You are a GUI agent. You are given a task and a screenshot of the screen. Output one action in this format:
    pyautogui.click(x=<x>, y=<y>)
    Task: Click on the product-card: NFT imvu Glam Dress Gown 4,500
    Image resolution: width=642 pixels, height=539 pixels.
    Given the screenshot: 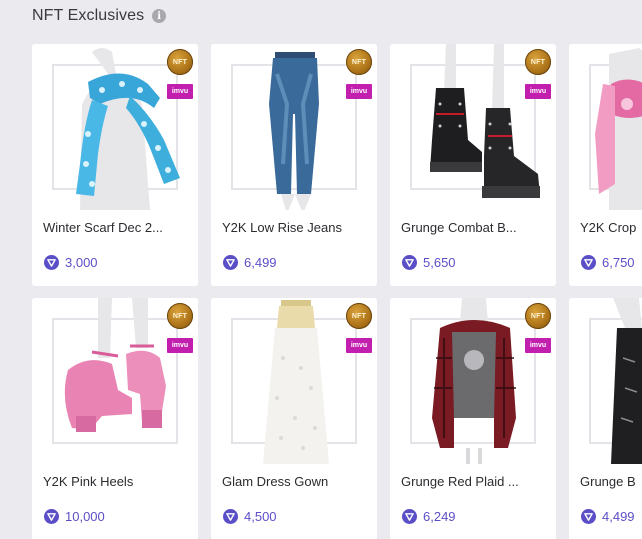 What is the action you would take?
    pyautogui.click(x=294, y=418)
    